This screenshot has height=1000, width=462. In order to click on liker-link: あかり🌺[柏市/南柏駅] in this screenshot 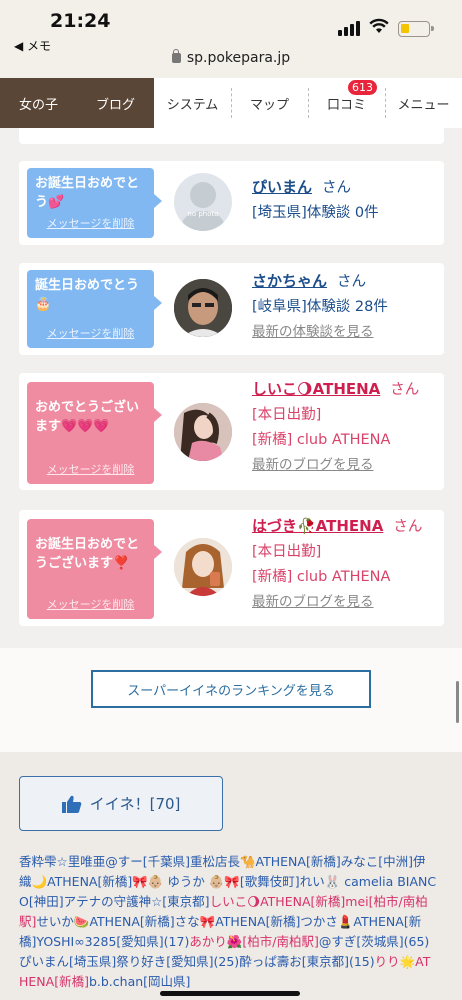, I will do `click(254, 941)`.